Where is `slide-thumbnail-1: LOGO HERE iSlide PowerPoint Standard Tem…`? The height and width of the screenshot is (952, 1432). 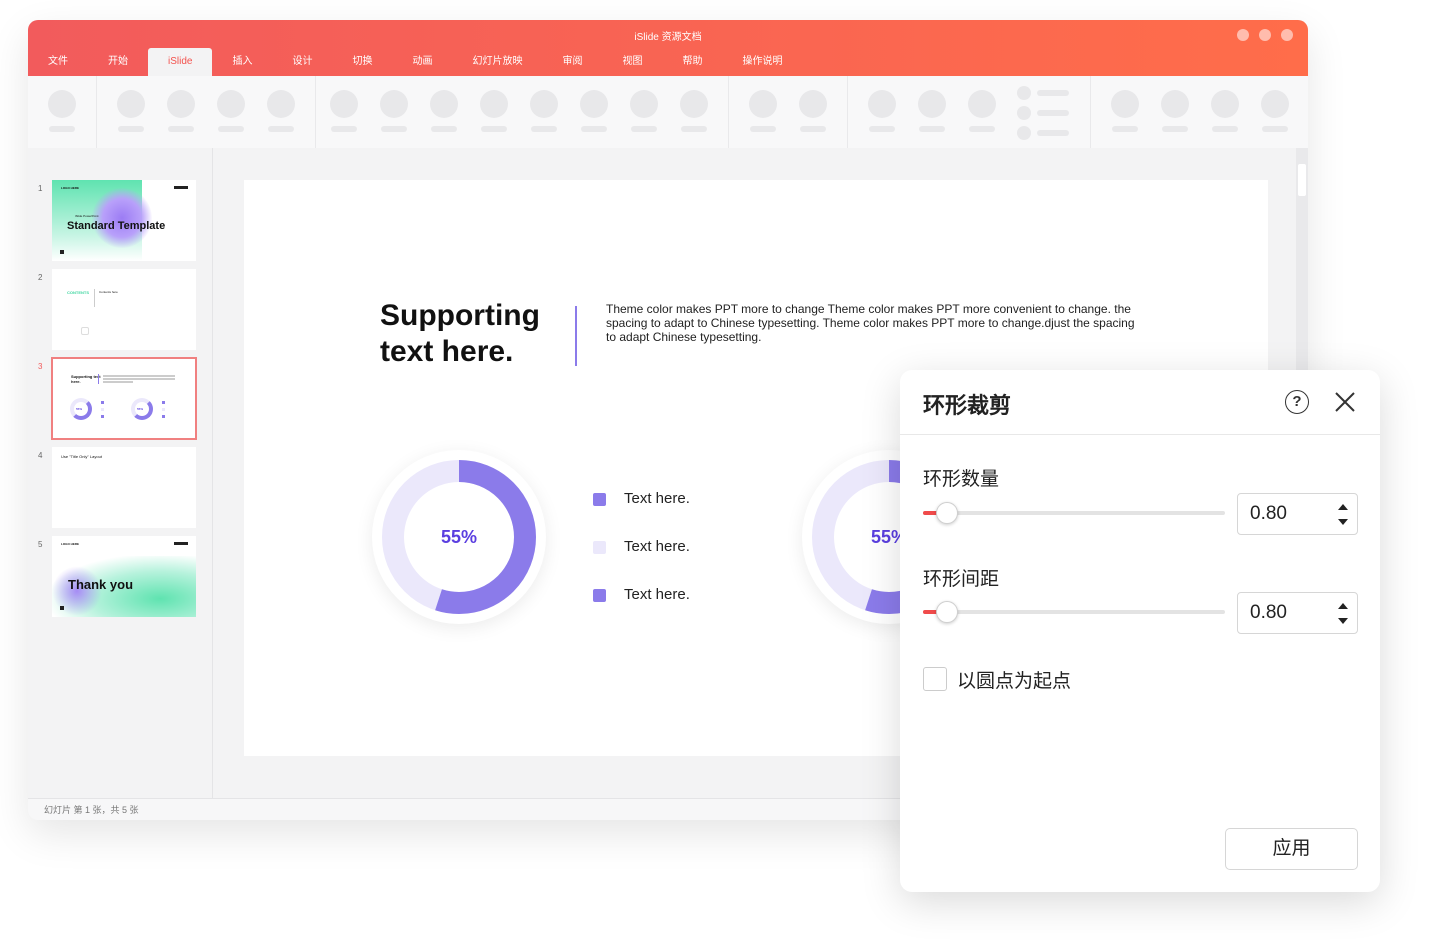 slide-thumbnail-1: LOGO HERE iSlide PowerPoint Standard Tem… is located at coordinates (124, 220).